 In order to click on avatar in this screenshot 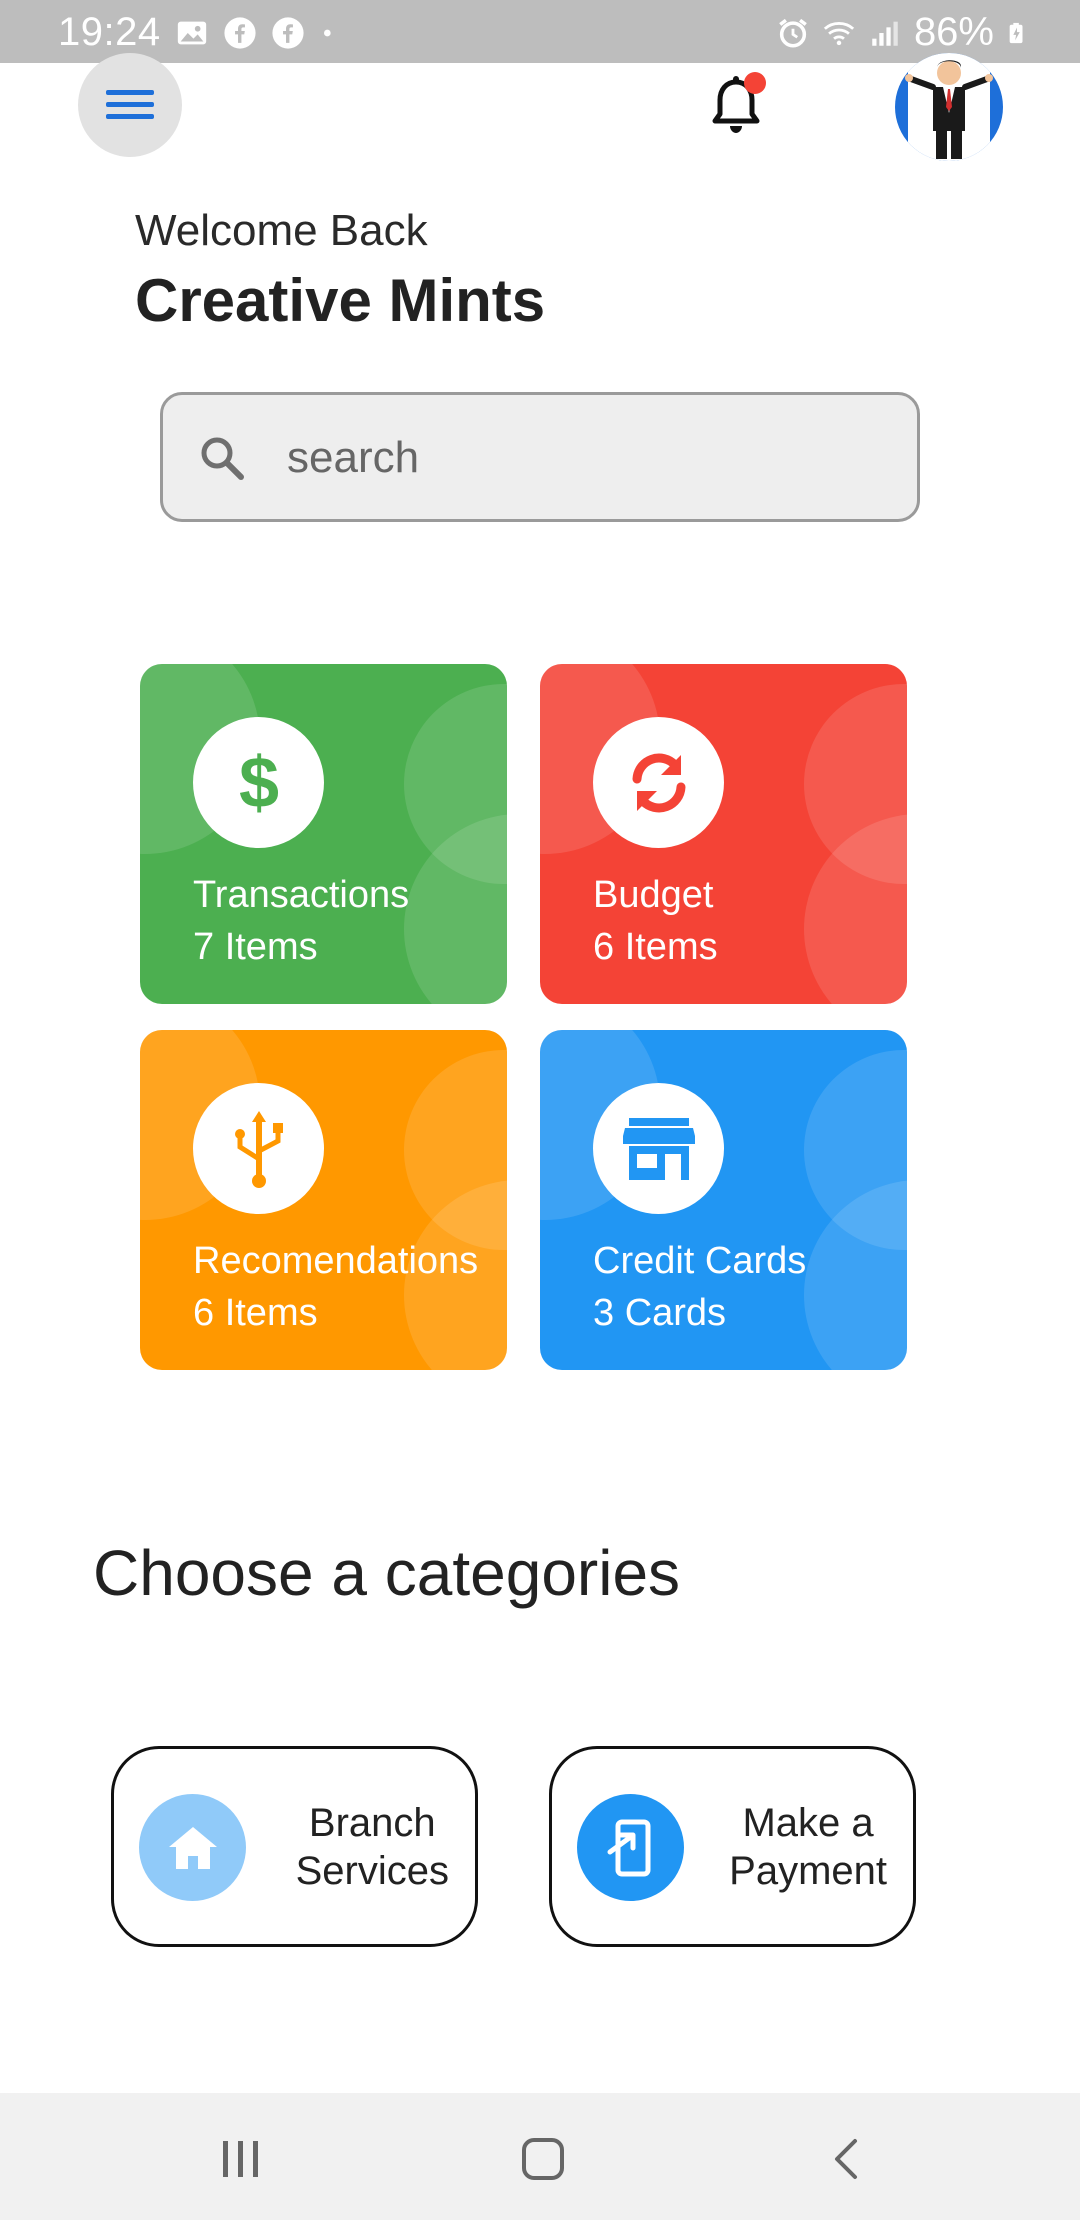, I will do `click(949, 107)`.